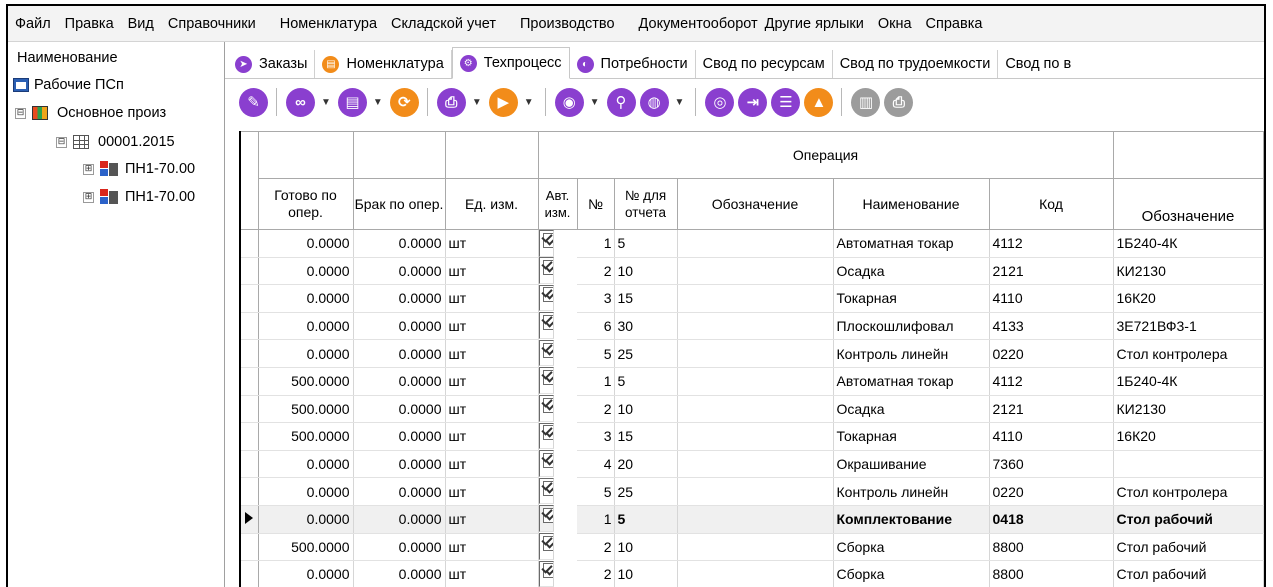  Describe the element at coordinates (1188, 381) in the screenshot. I see `cell-equipment: 1Б240-4К` at that location.